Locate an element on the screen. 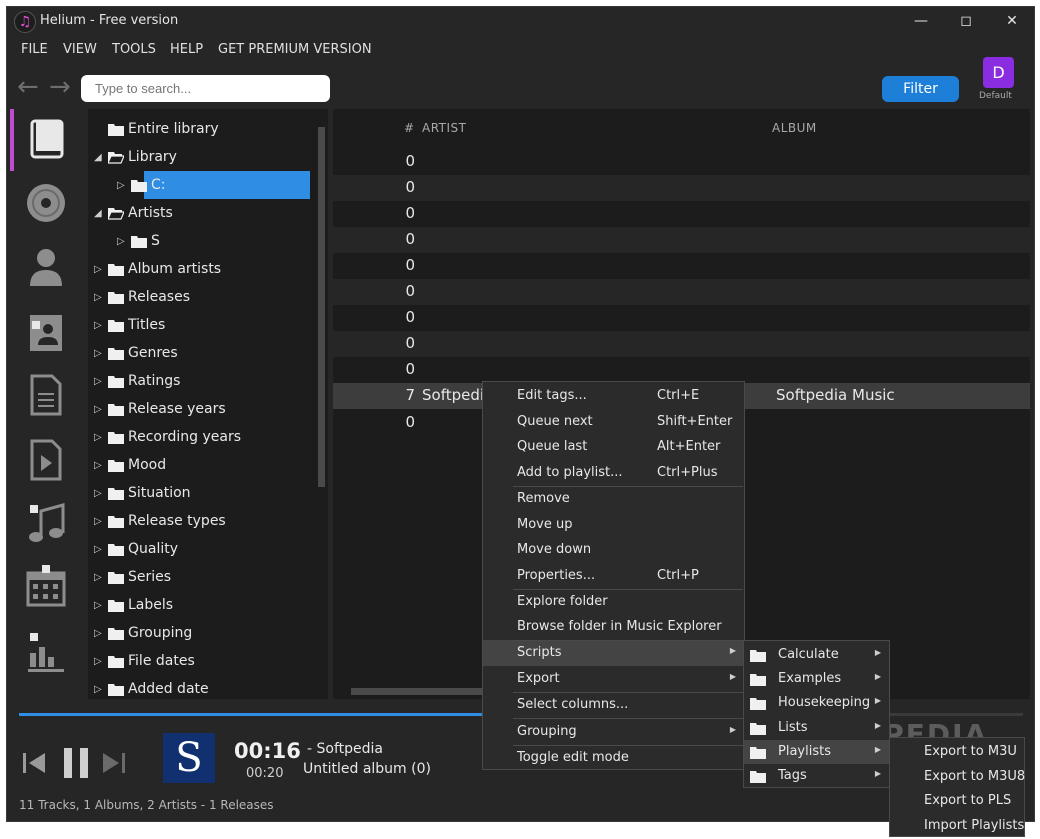 The width and height of the screenshot is (1040, 839). column-header-number: # is located at coordinates (409, 128).